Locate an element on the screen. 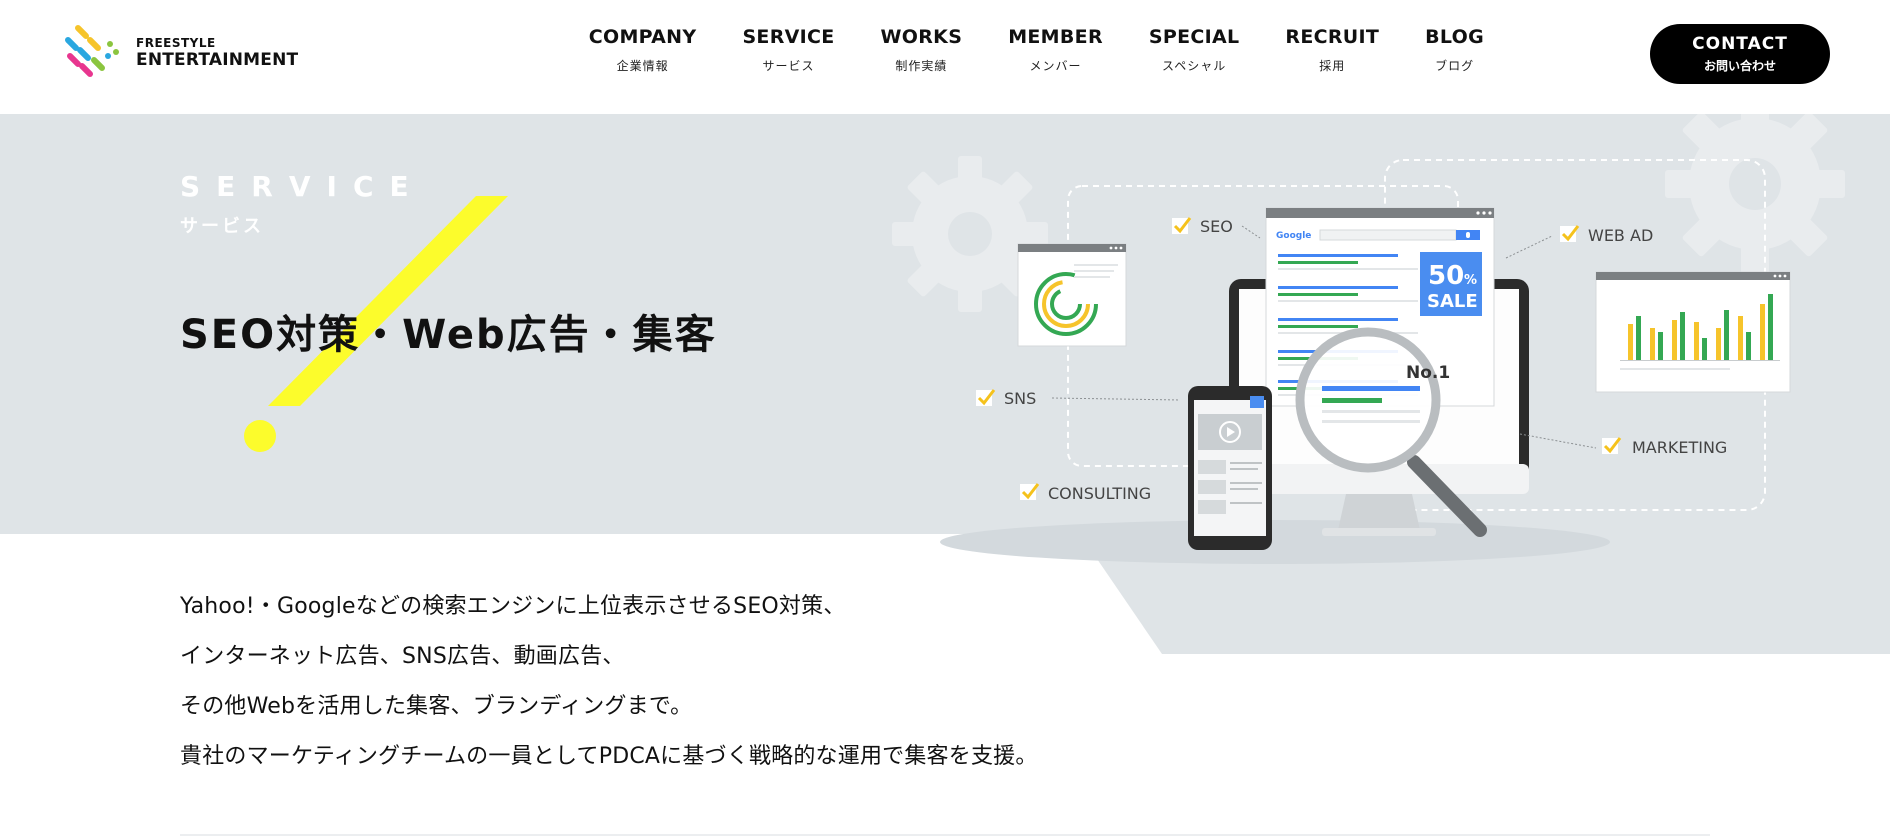 This screenshot has height=839, width=1890. tag-web-ad: WEB AD is located at coordinates (1579, 242).